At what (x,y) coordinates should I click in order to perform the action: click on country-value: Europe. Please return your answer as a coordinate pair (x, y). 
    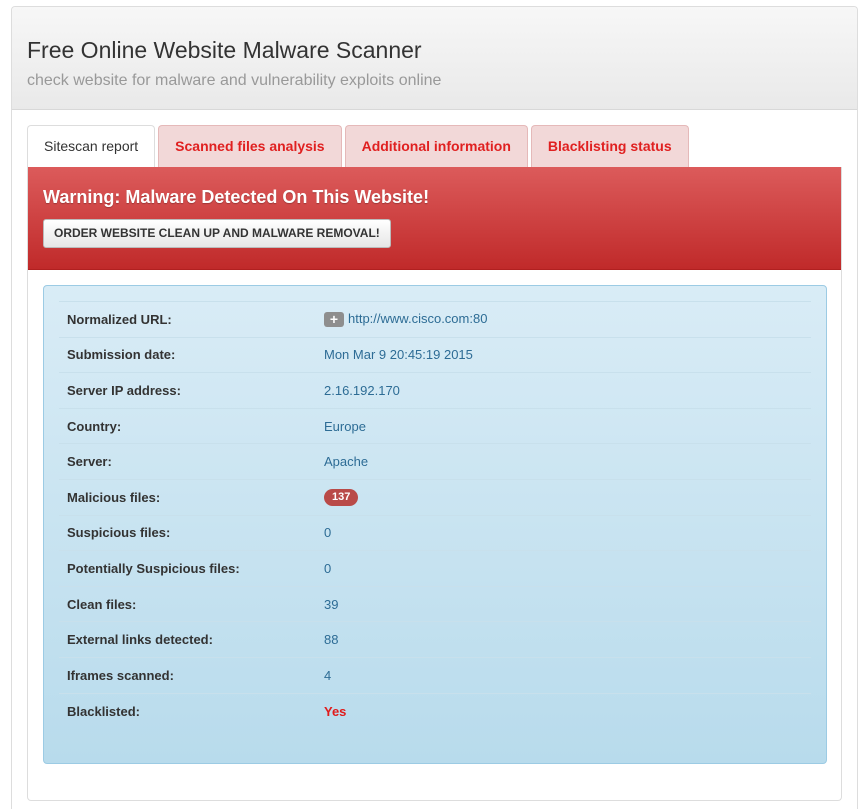
    Looking at the image, I should click on (567, 425).